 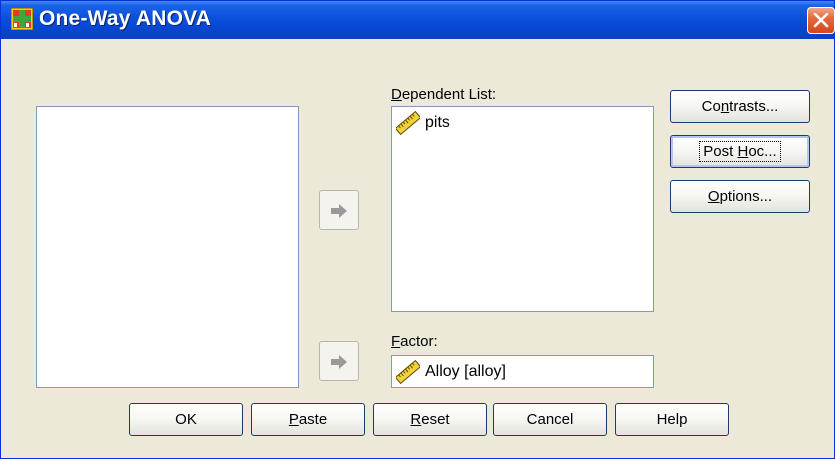 What do you see at coordinates (308, 419) in the screenshot?
I see `paste-button: Paste` at bounding box center [308, 419].